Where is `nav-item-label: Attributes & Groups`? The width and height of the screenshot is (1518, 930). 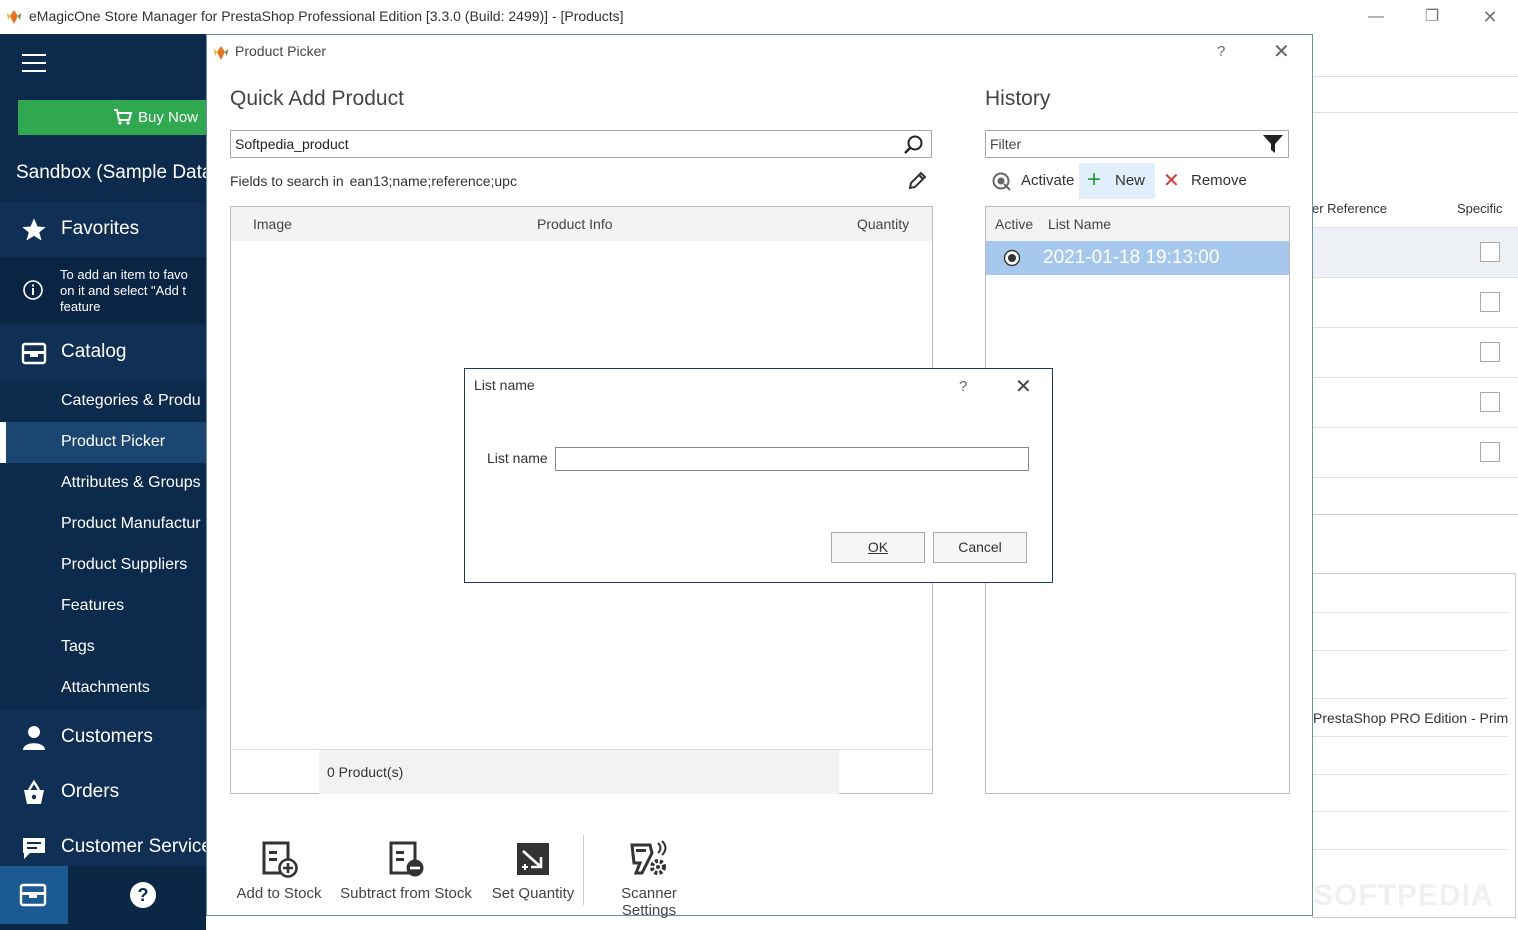 nav-item-label: Attributes & Groups is located at coordinates (131, 482).